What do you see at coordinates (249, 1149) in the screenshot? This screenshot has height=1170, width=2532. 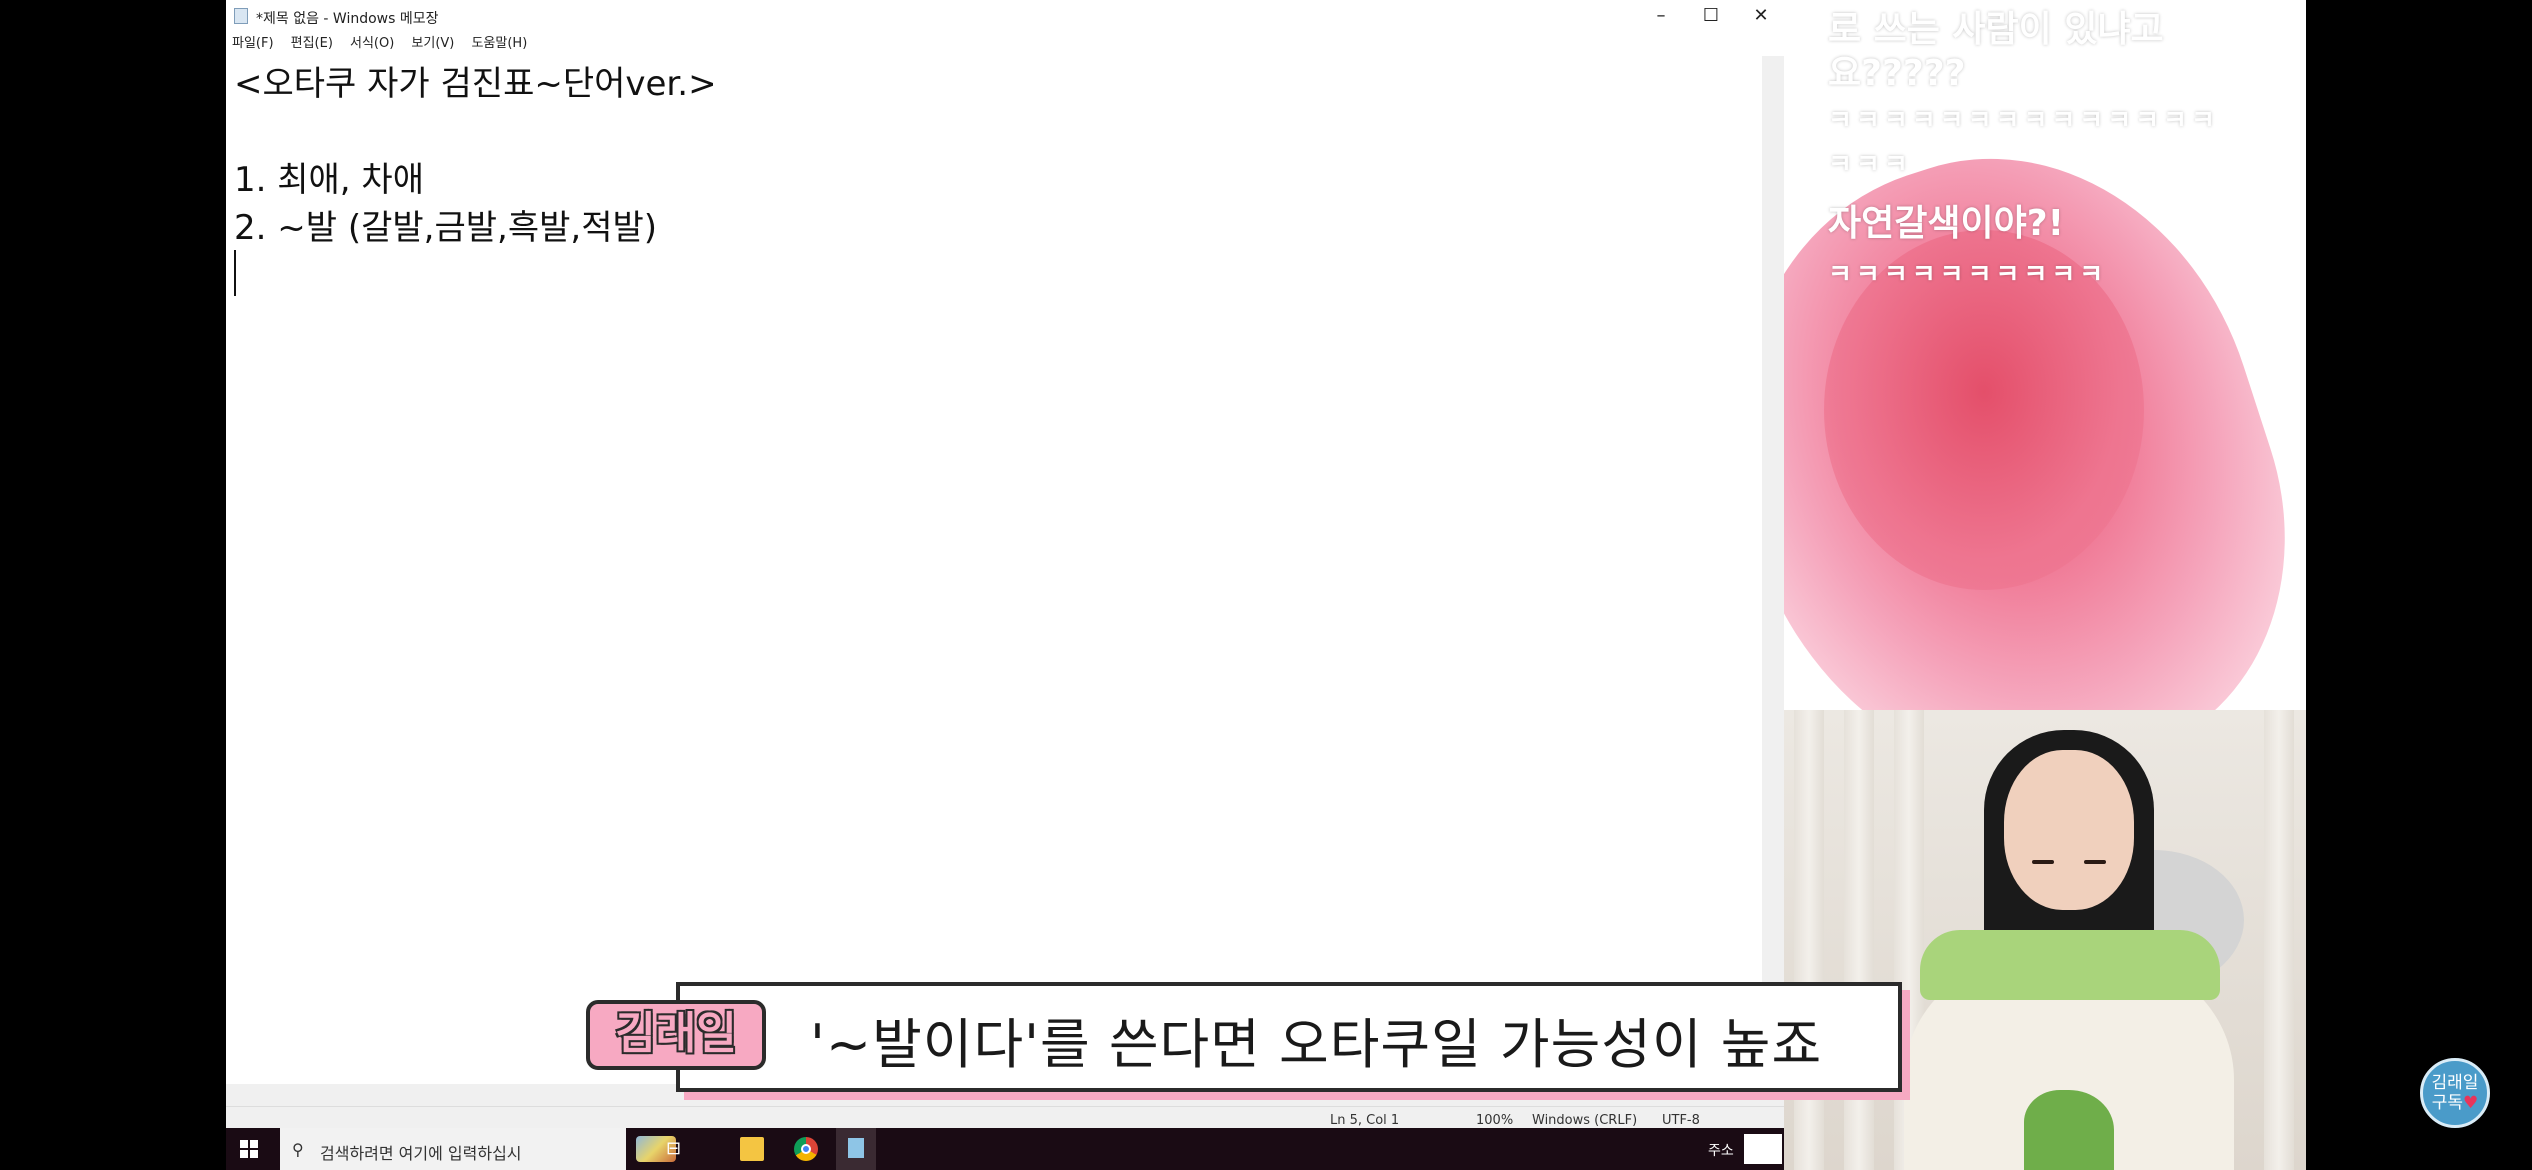 I see `windows-start-icon` at bounding box center [249, 1149].